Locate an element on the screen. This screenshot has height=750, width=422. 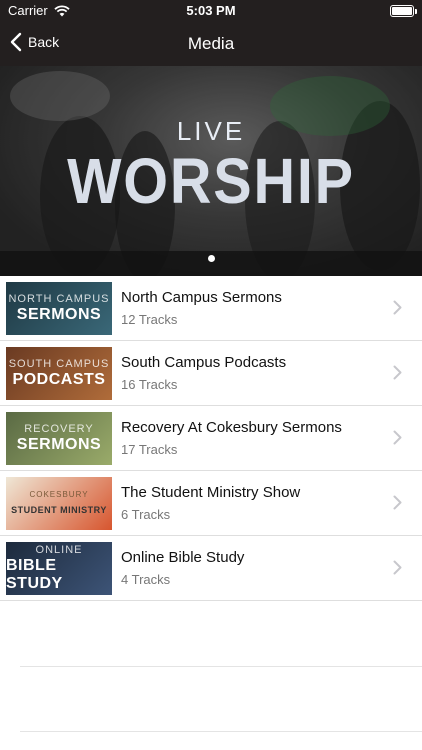
item-title: Online Bible Study is located at coordinates (183, 557).